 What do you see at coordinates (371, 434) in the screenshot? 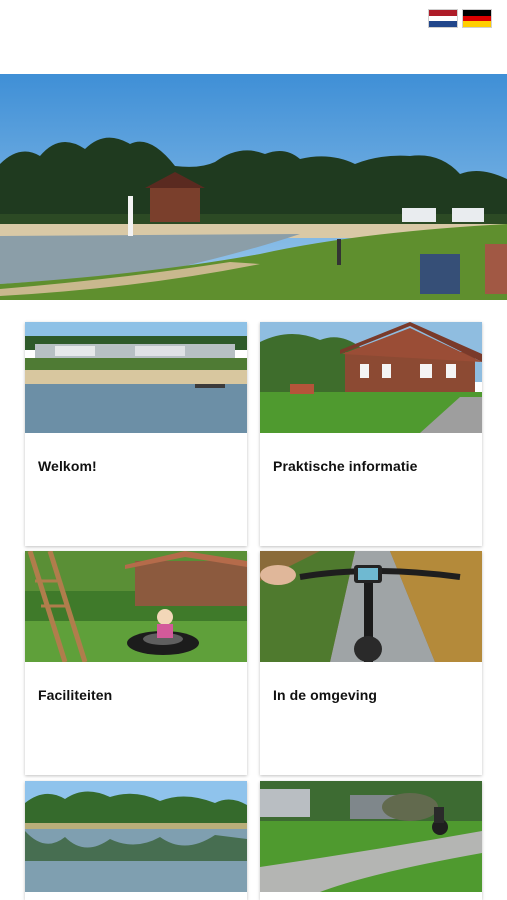
I see `card-praktische-informatie: Praktische informatie` at bounding box center [371, 434].